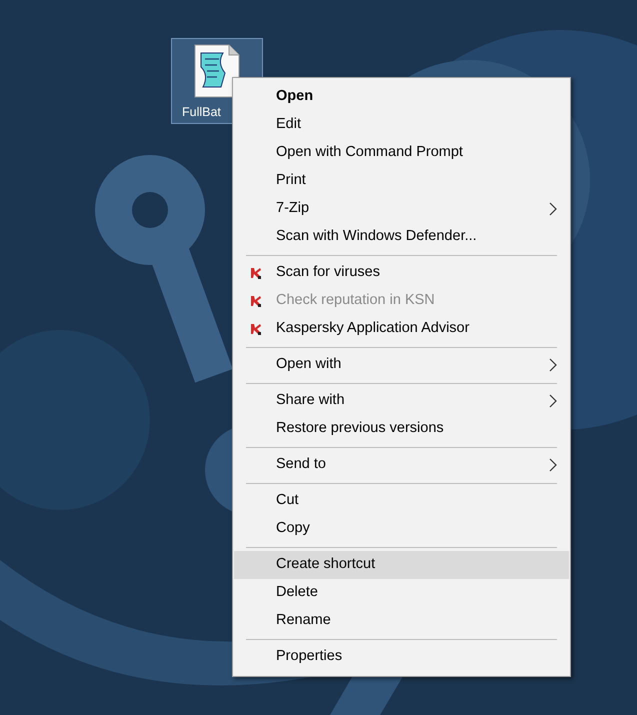  Describe the element at coordinates (401, 273) in the screenshot. I see `menu-item: Scan for viruses` at that location.